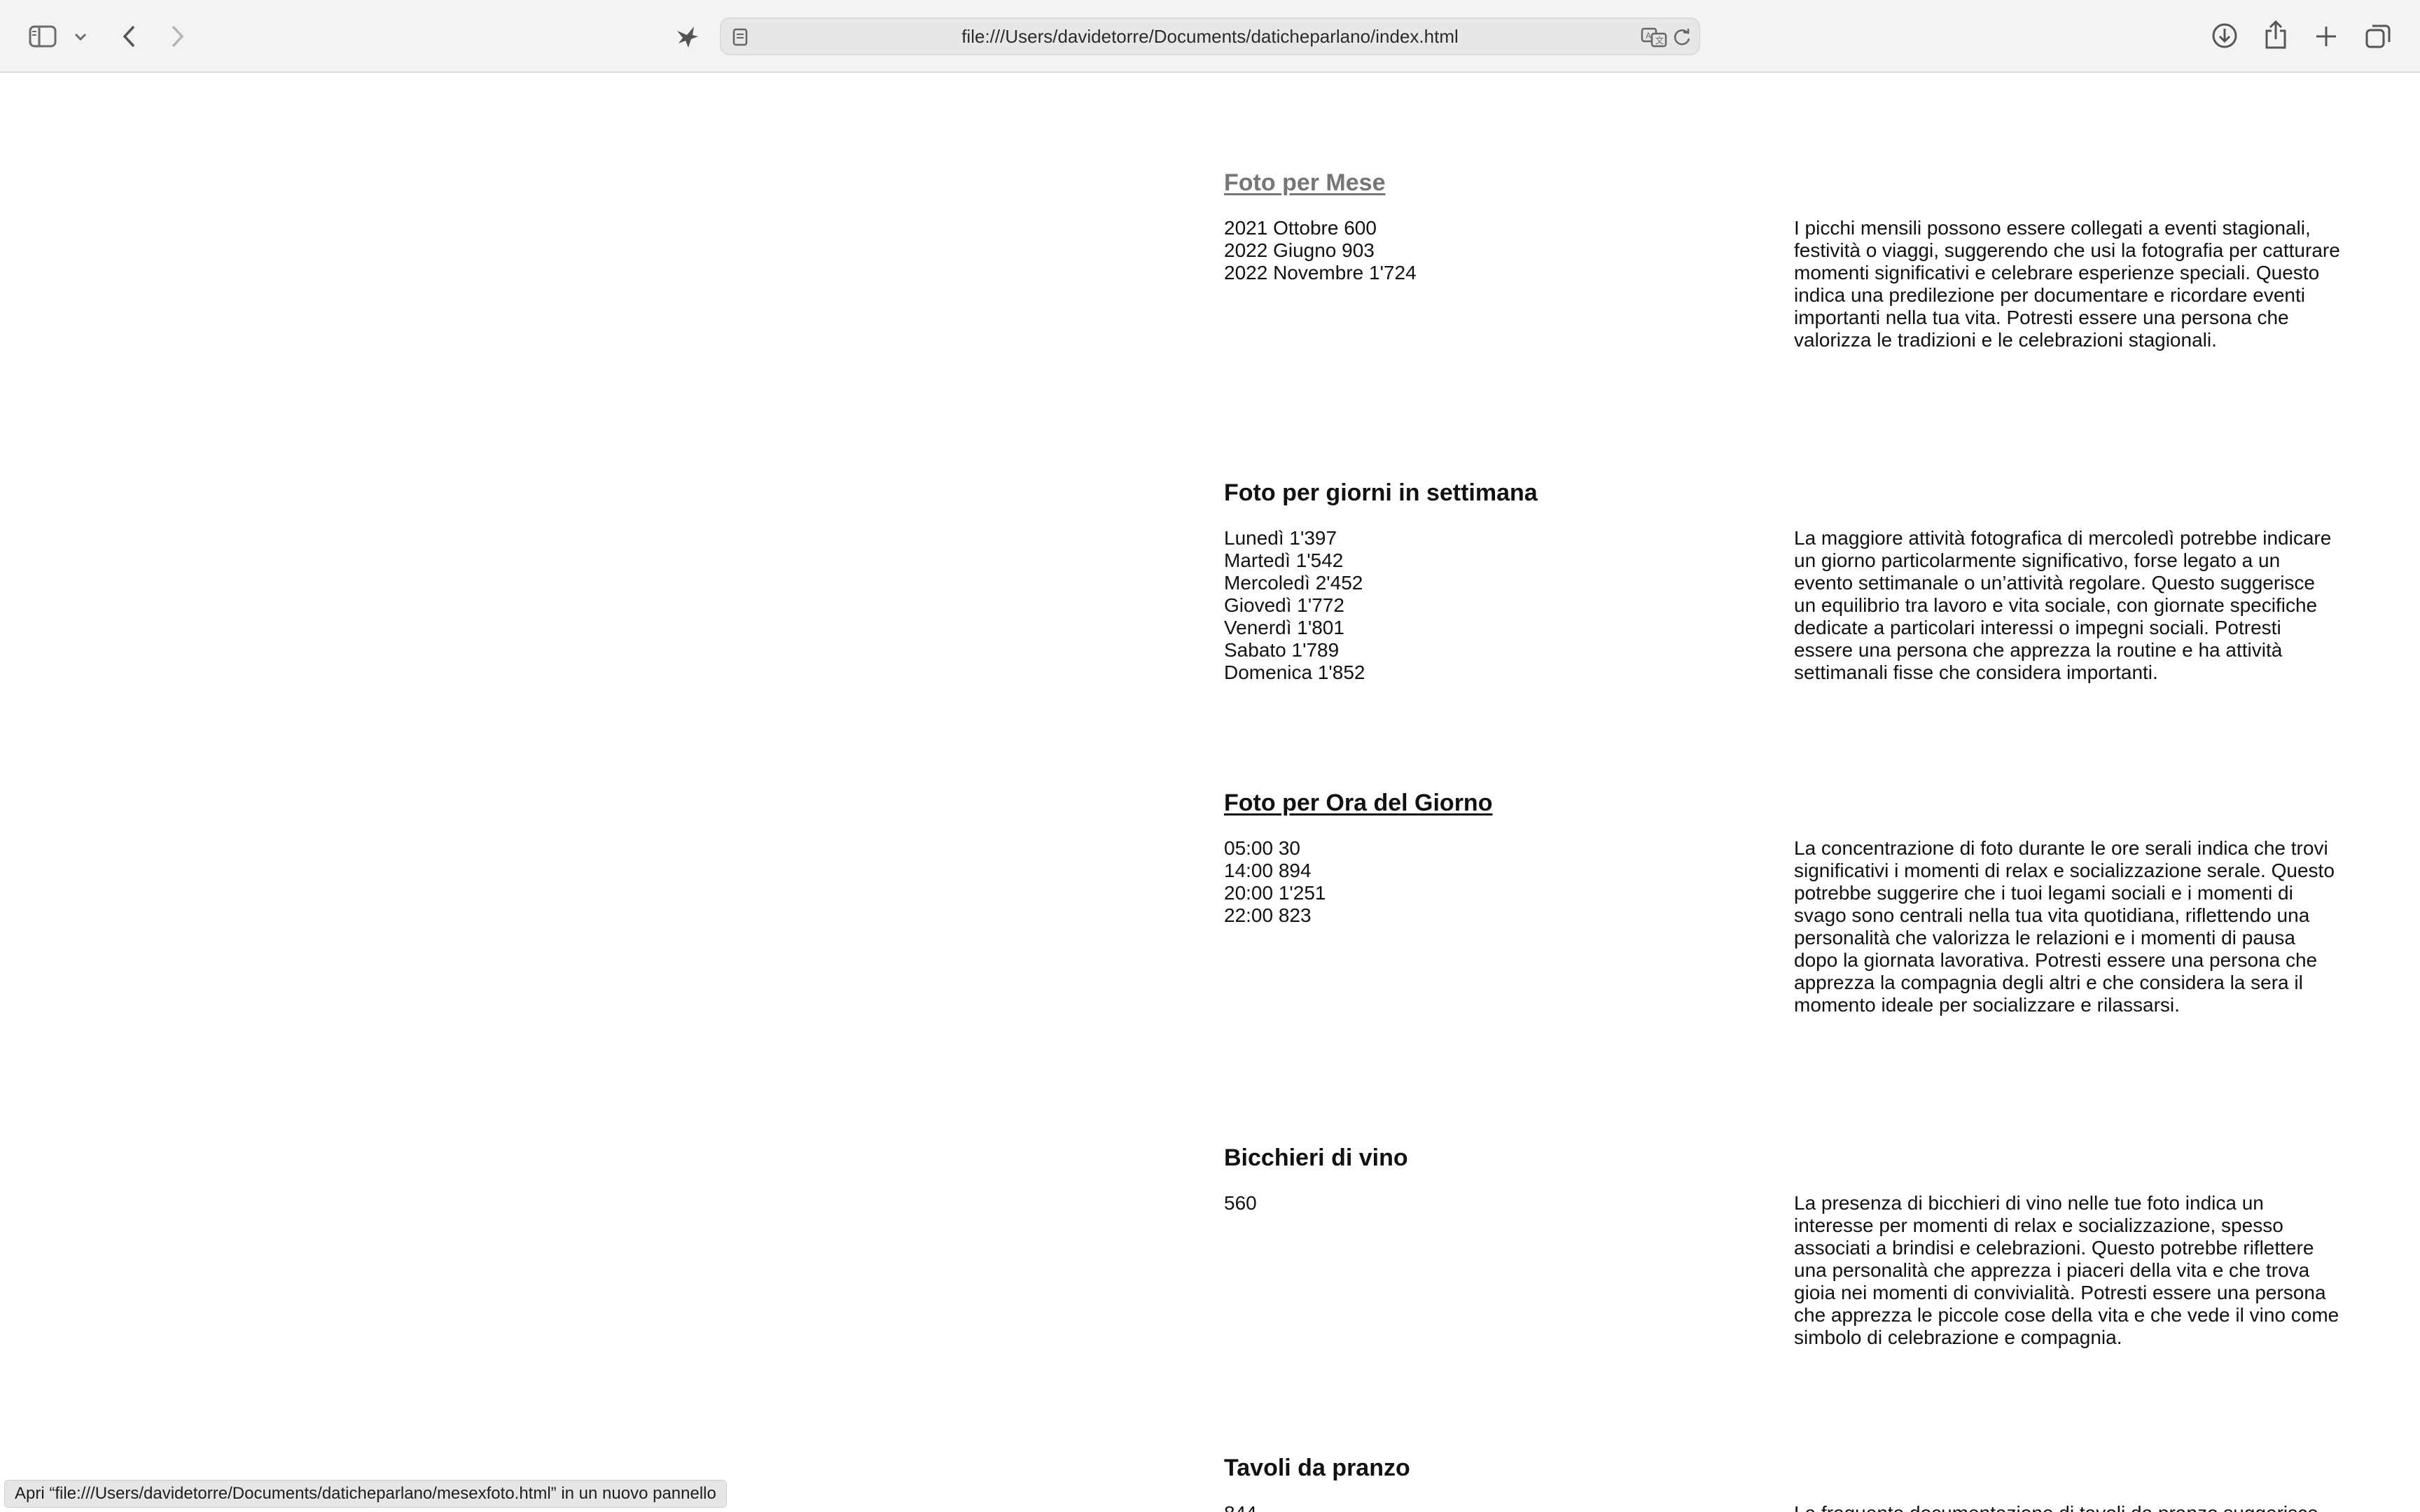 This screenshot has height=1512, width=2420. Describe the element at coordinates (1268, 915) in the screenshot. I see `list-item: 22:00 823` at that location.